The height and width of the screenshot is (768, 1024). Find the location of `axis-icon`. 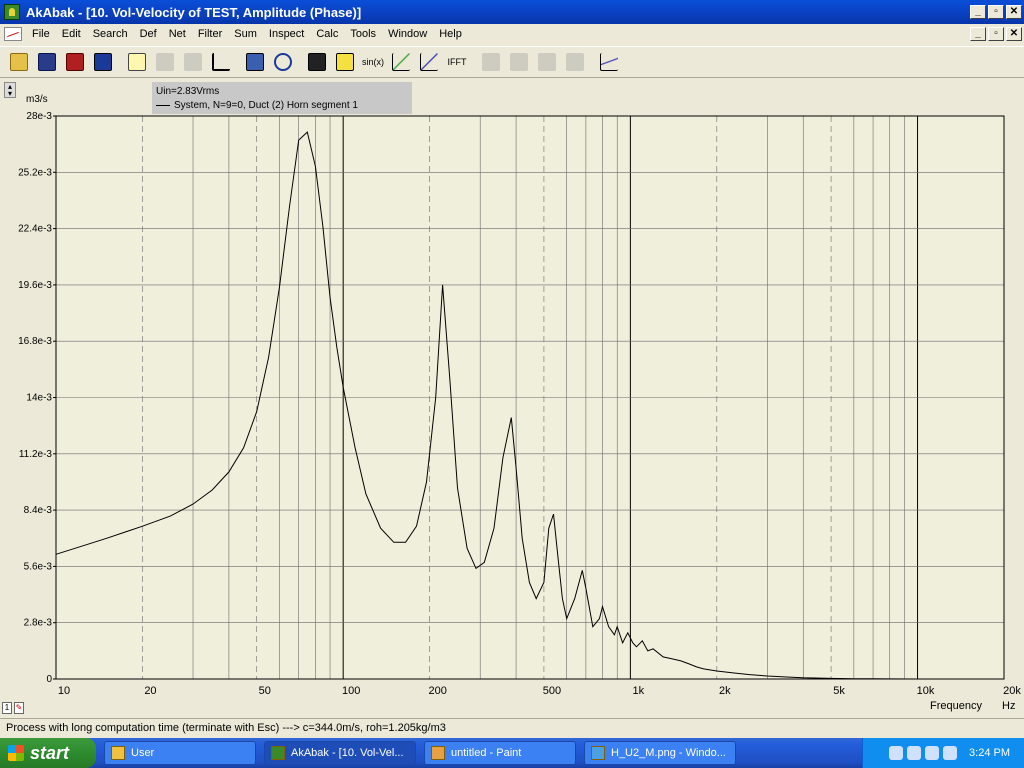

axis-icon is located at coordinates (221, 62).